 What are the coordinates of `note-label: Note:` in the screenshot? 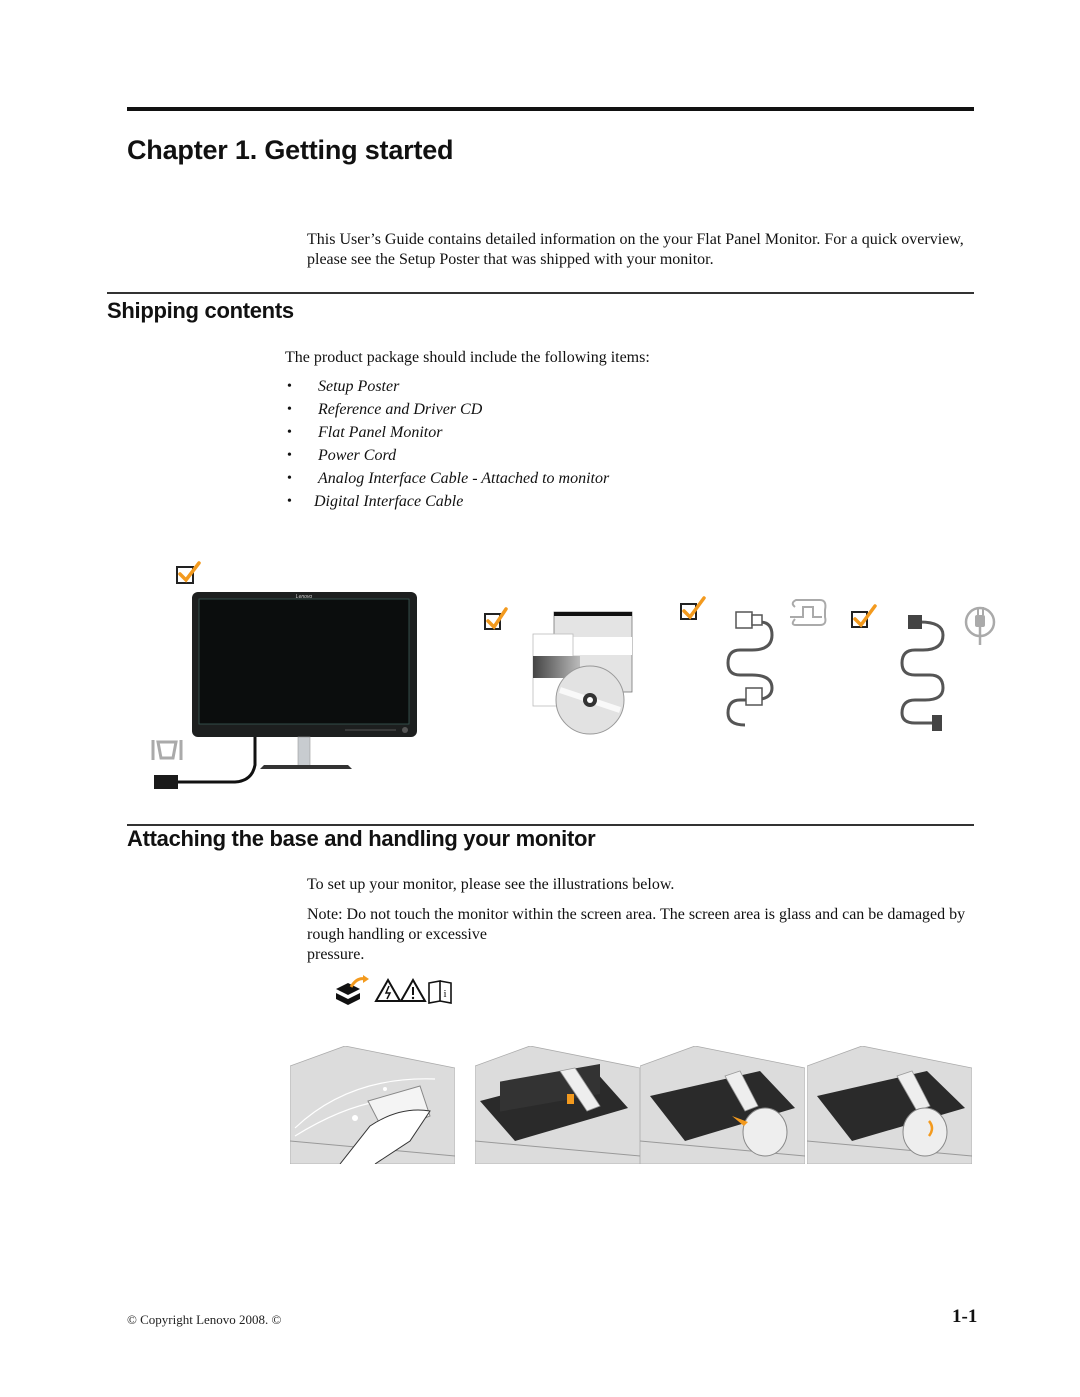 It's located at (325, 914).